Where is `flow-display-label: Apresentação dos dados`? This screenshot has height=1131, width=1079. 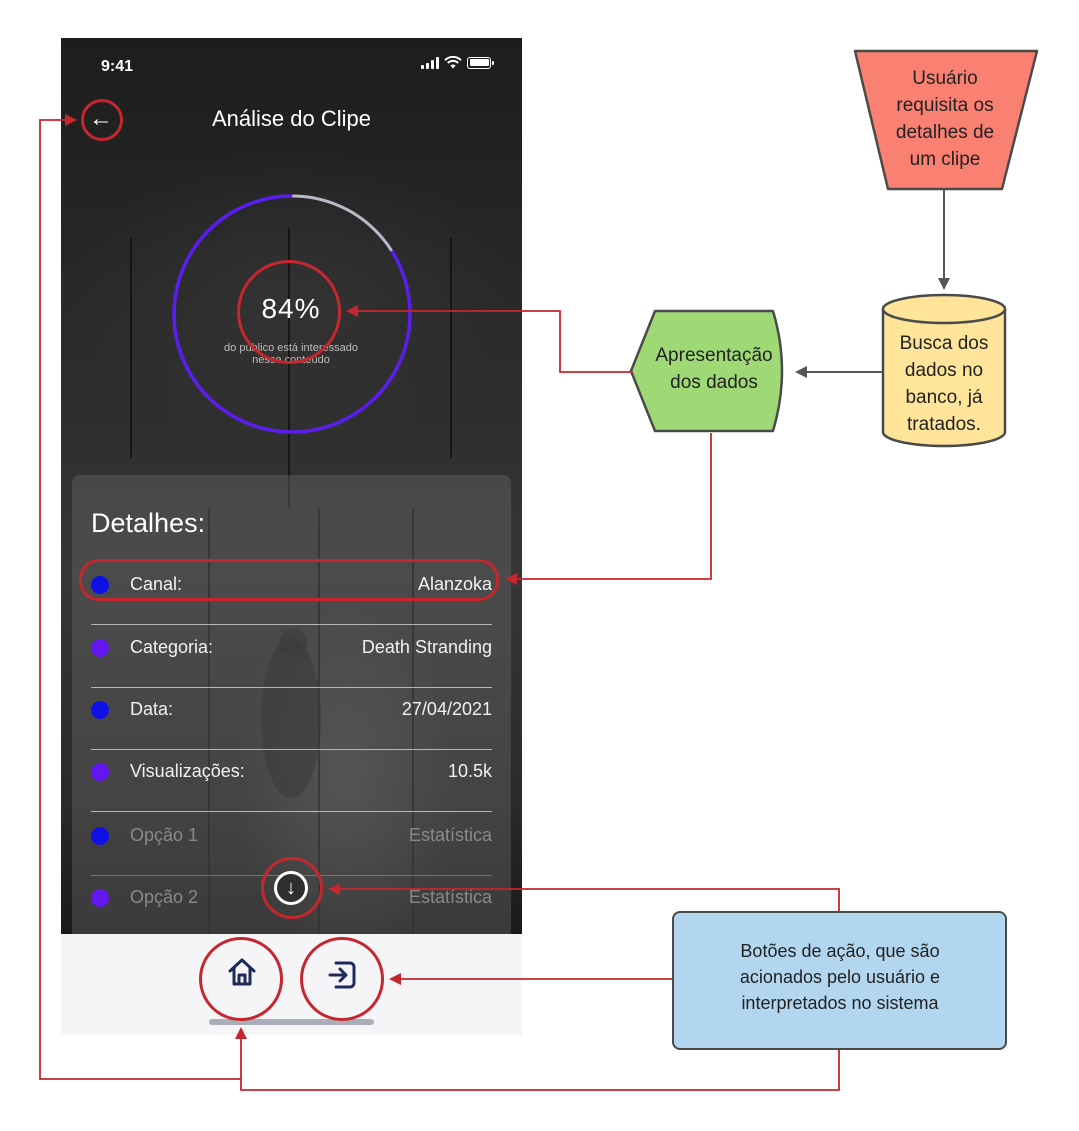
flow-display-label: Apresentação dos dados is located at coordinates (714, 369).